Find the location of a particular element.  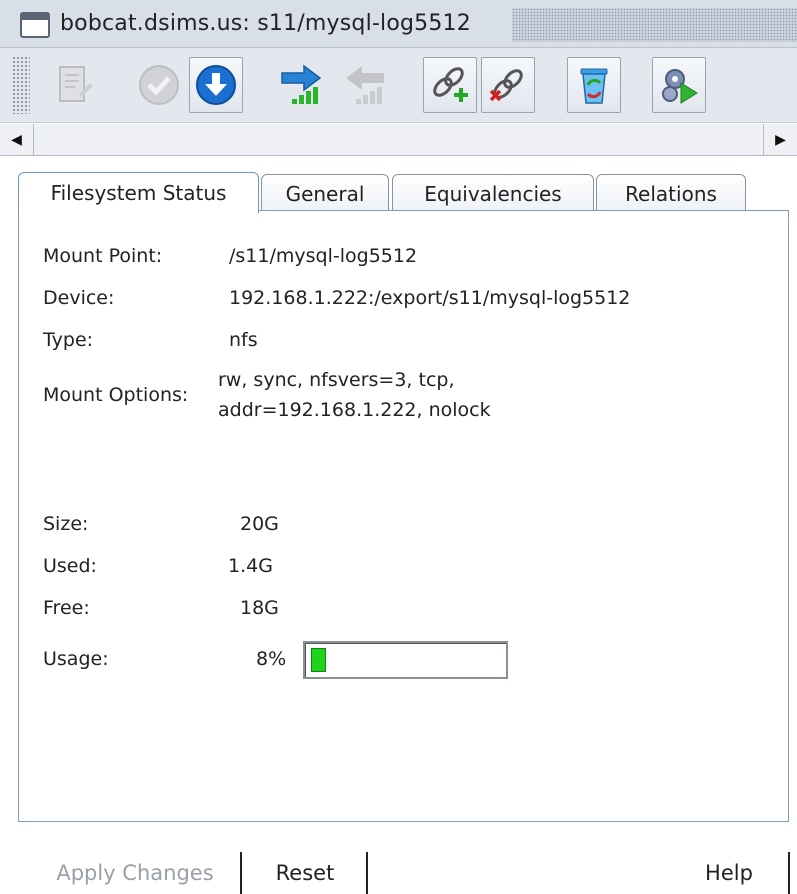

reset-button: Reset is located at coordinates (306, 873).